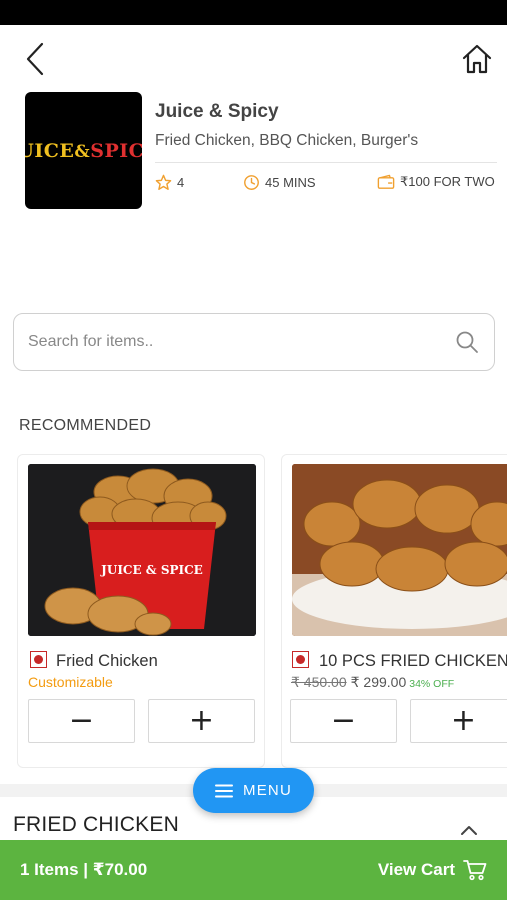  What do you see at coordinates (151, 570) in the screenshot?
I see `bucket-text: JUICE & SPICE` at bounding box center [151, 570].